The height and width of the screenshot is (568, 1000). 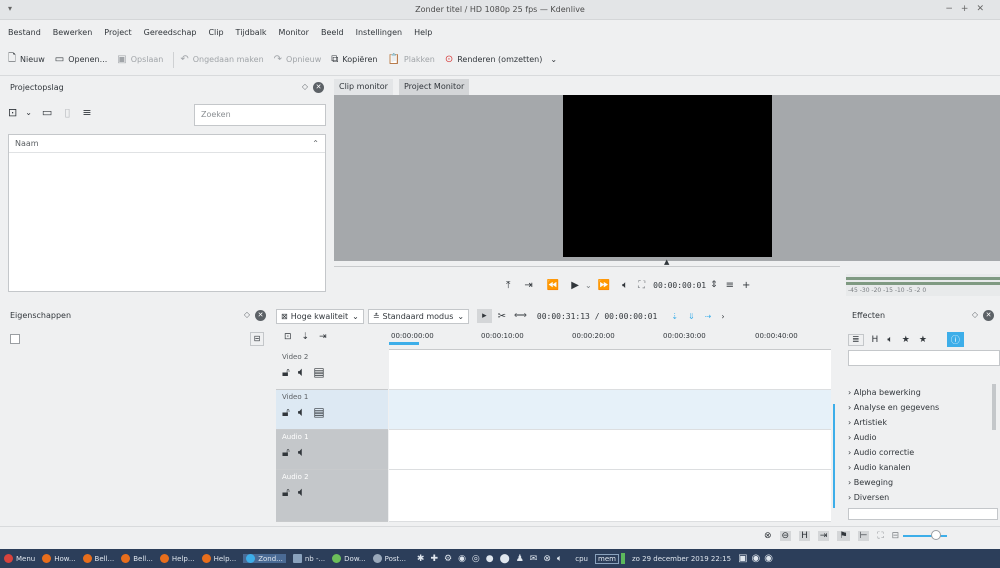 What do you see at coordinates (988, 315) in the screenshot?
I see `close-icon: ✕` at bounding box center [988, 315].